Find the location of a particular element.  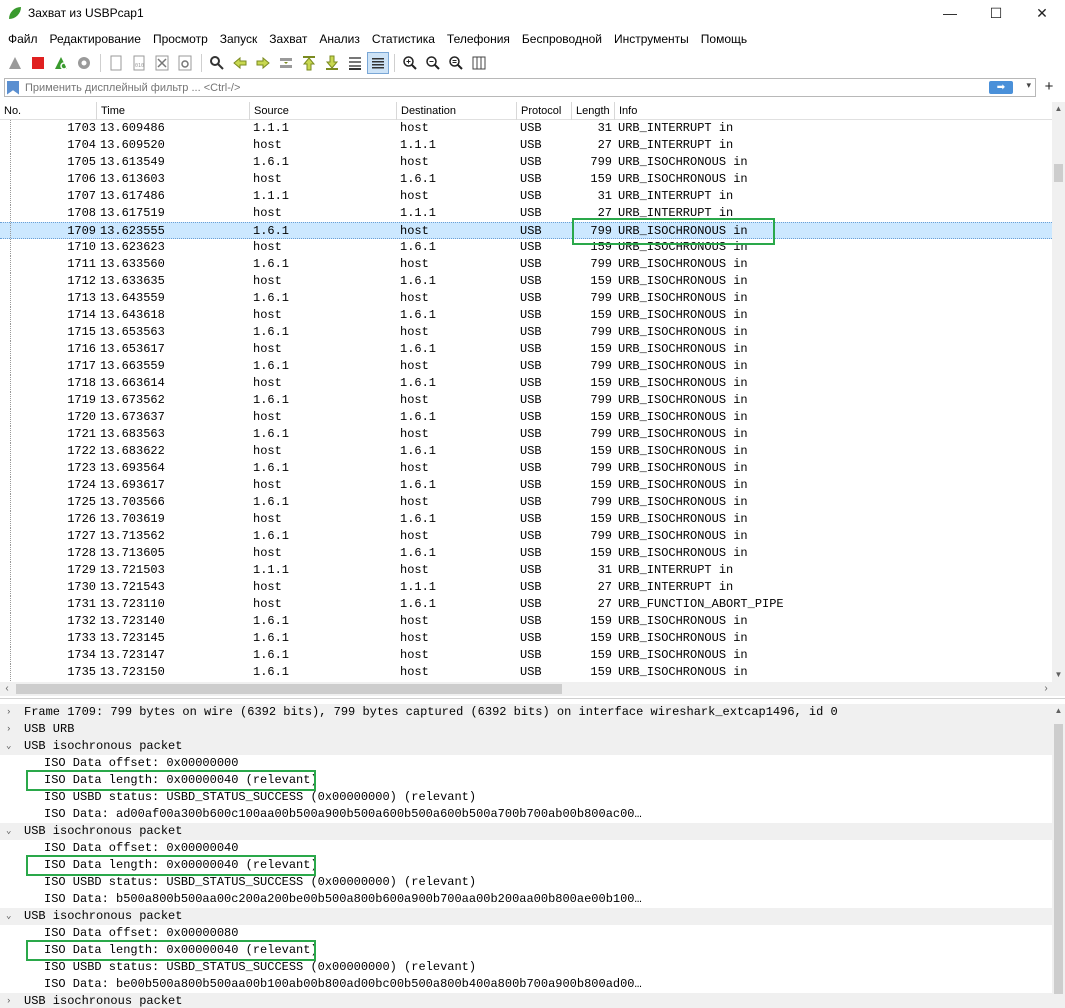

packet-list-vertical-scrollbar: ▲ ▼ is located at coordinates (1058, 392).